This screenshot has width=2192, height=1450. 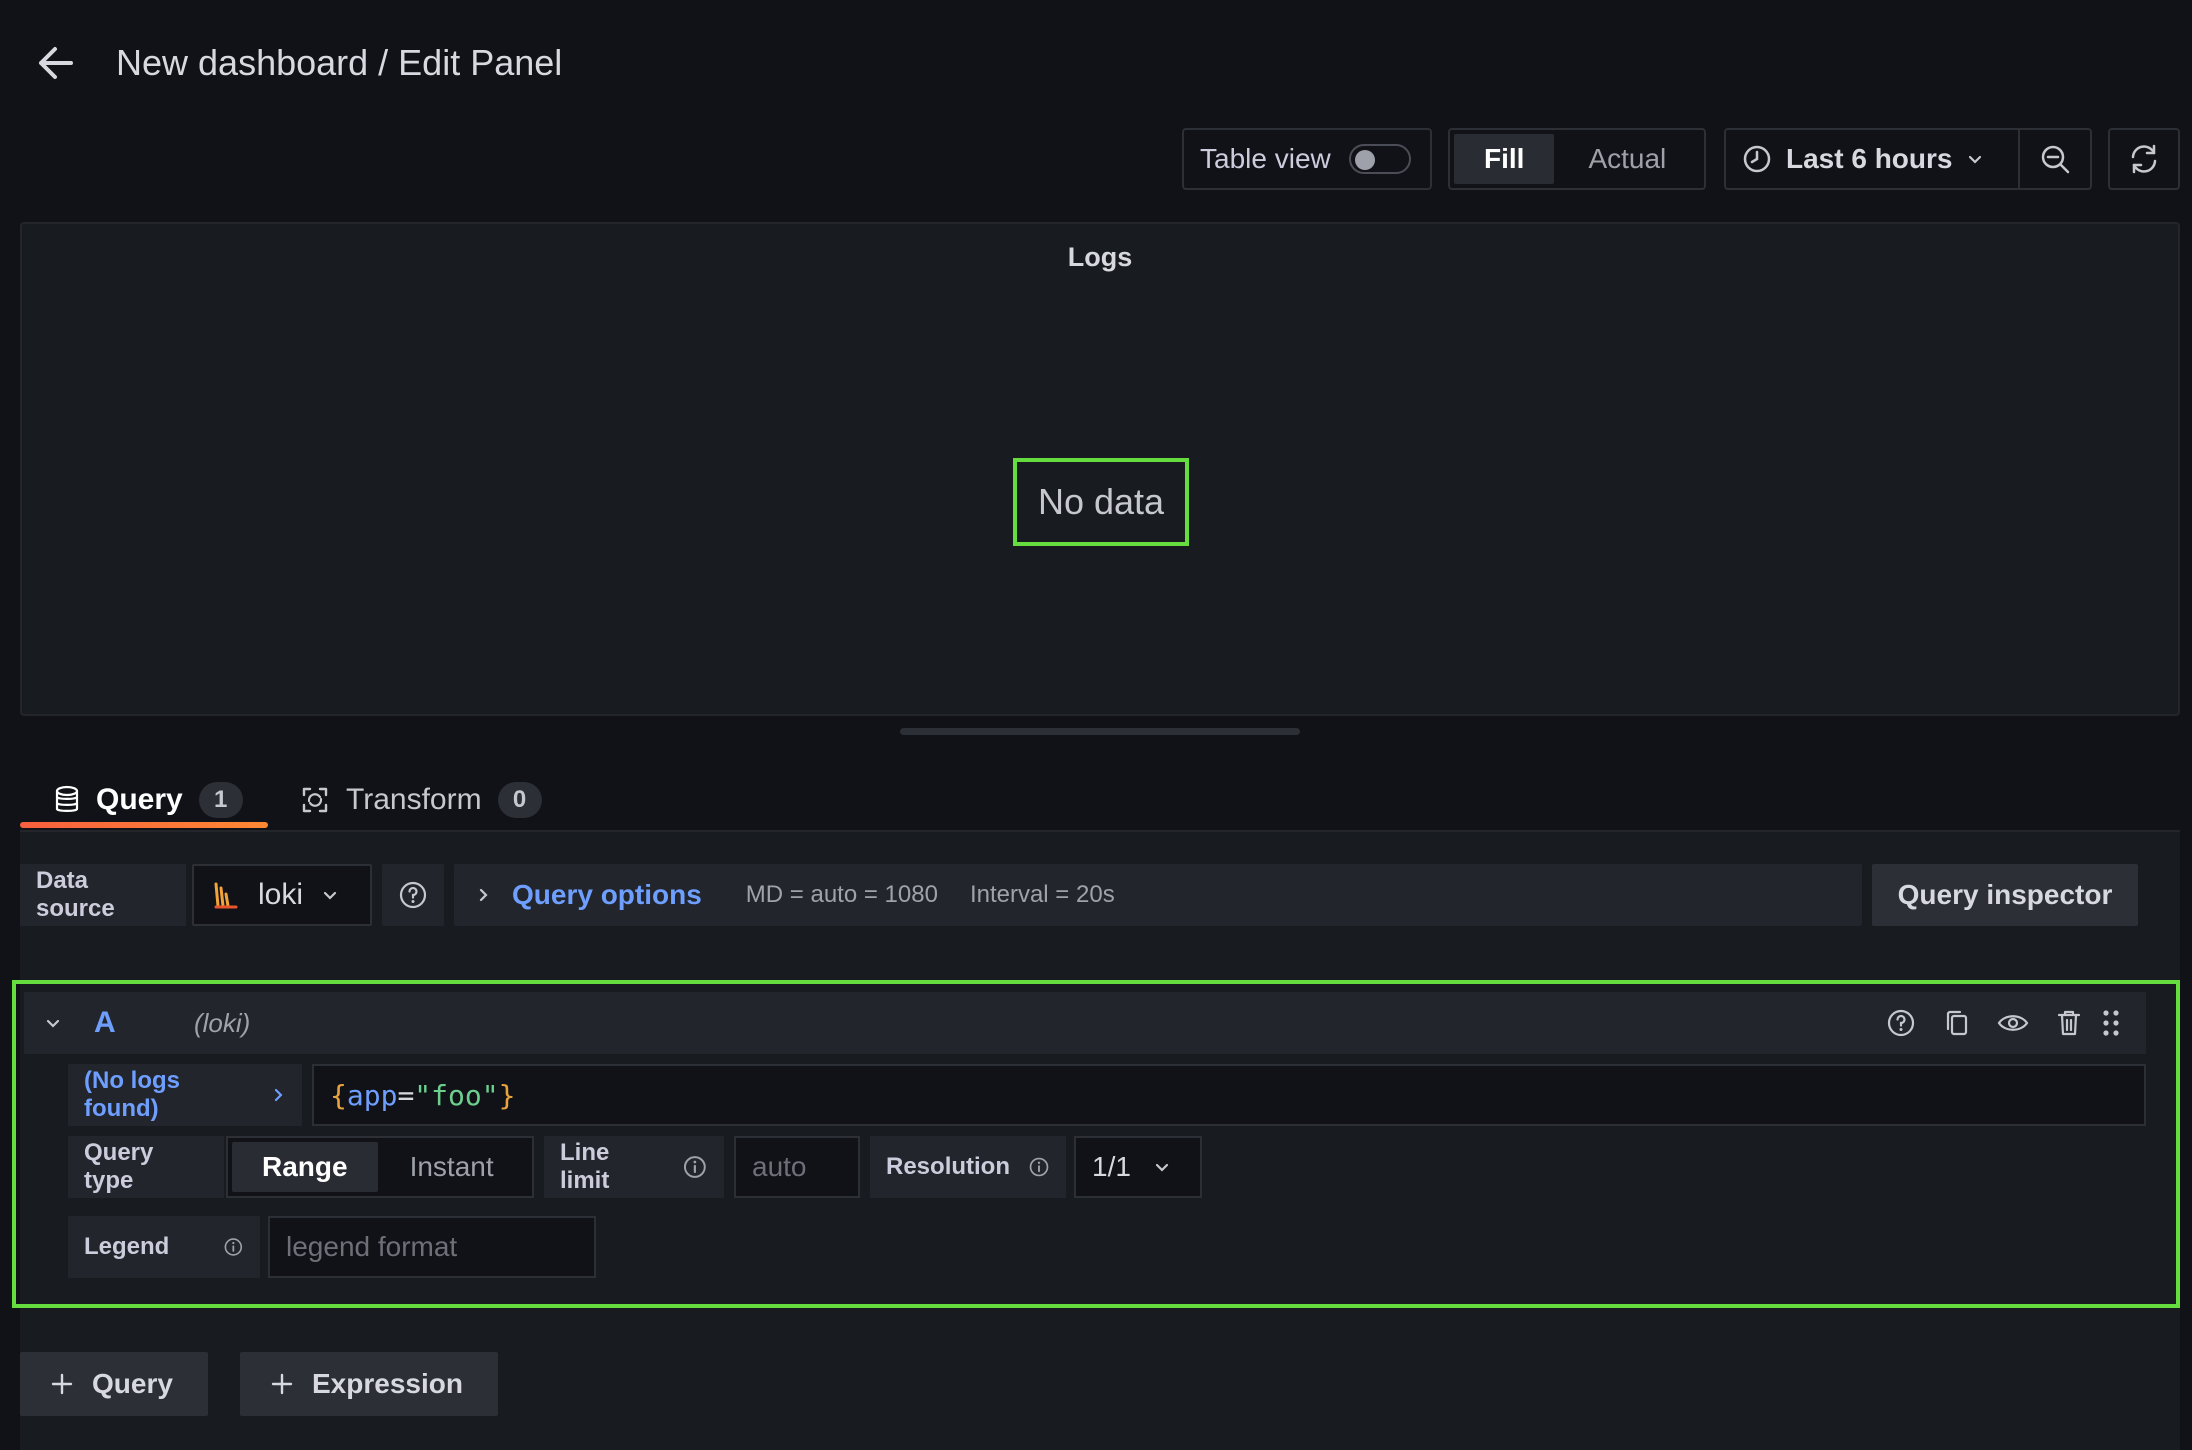 I want to click on line-limit-input, so click(x=797, y=1167).